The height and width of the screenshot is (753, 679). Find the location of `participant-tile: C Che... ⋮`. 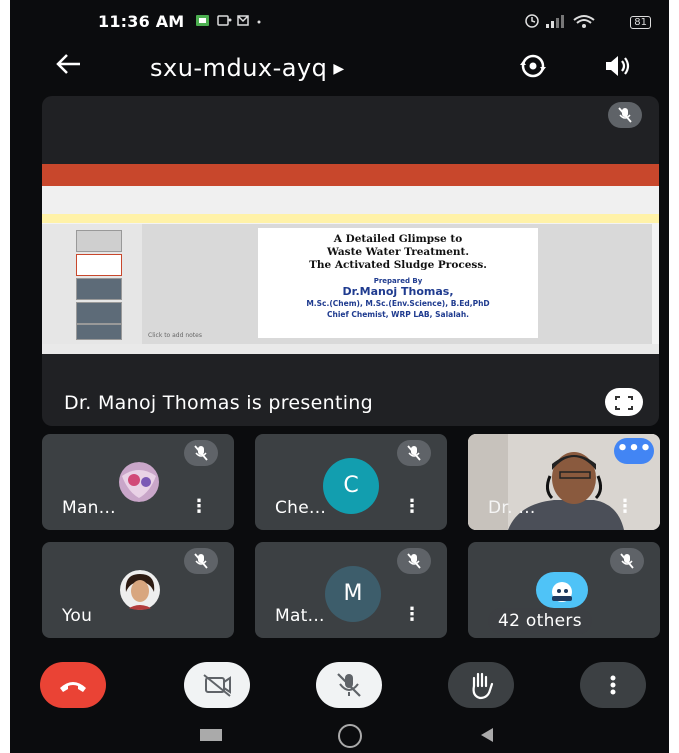

participant-tile: C Che... ⋮ is located at coordinates (351, 482).